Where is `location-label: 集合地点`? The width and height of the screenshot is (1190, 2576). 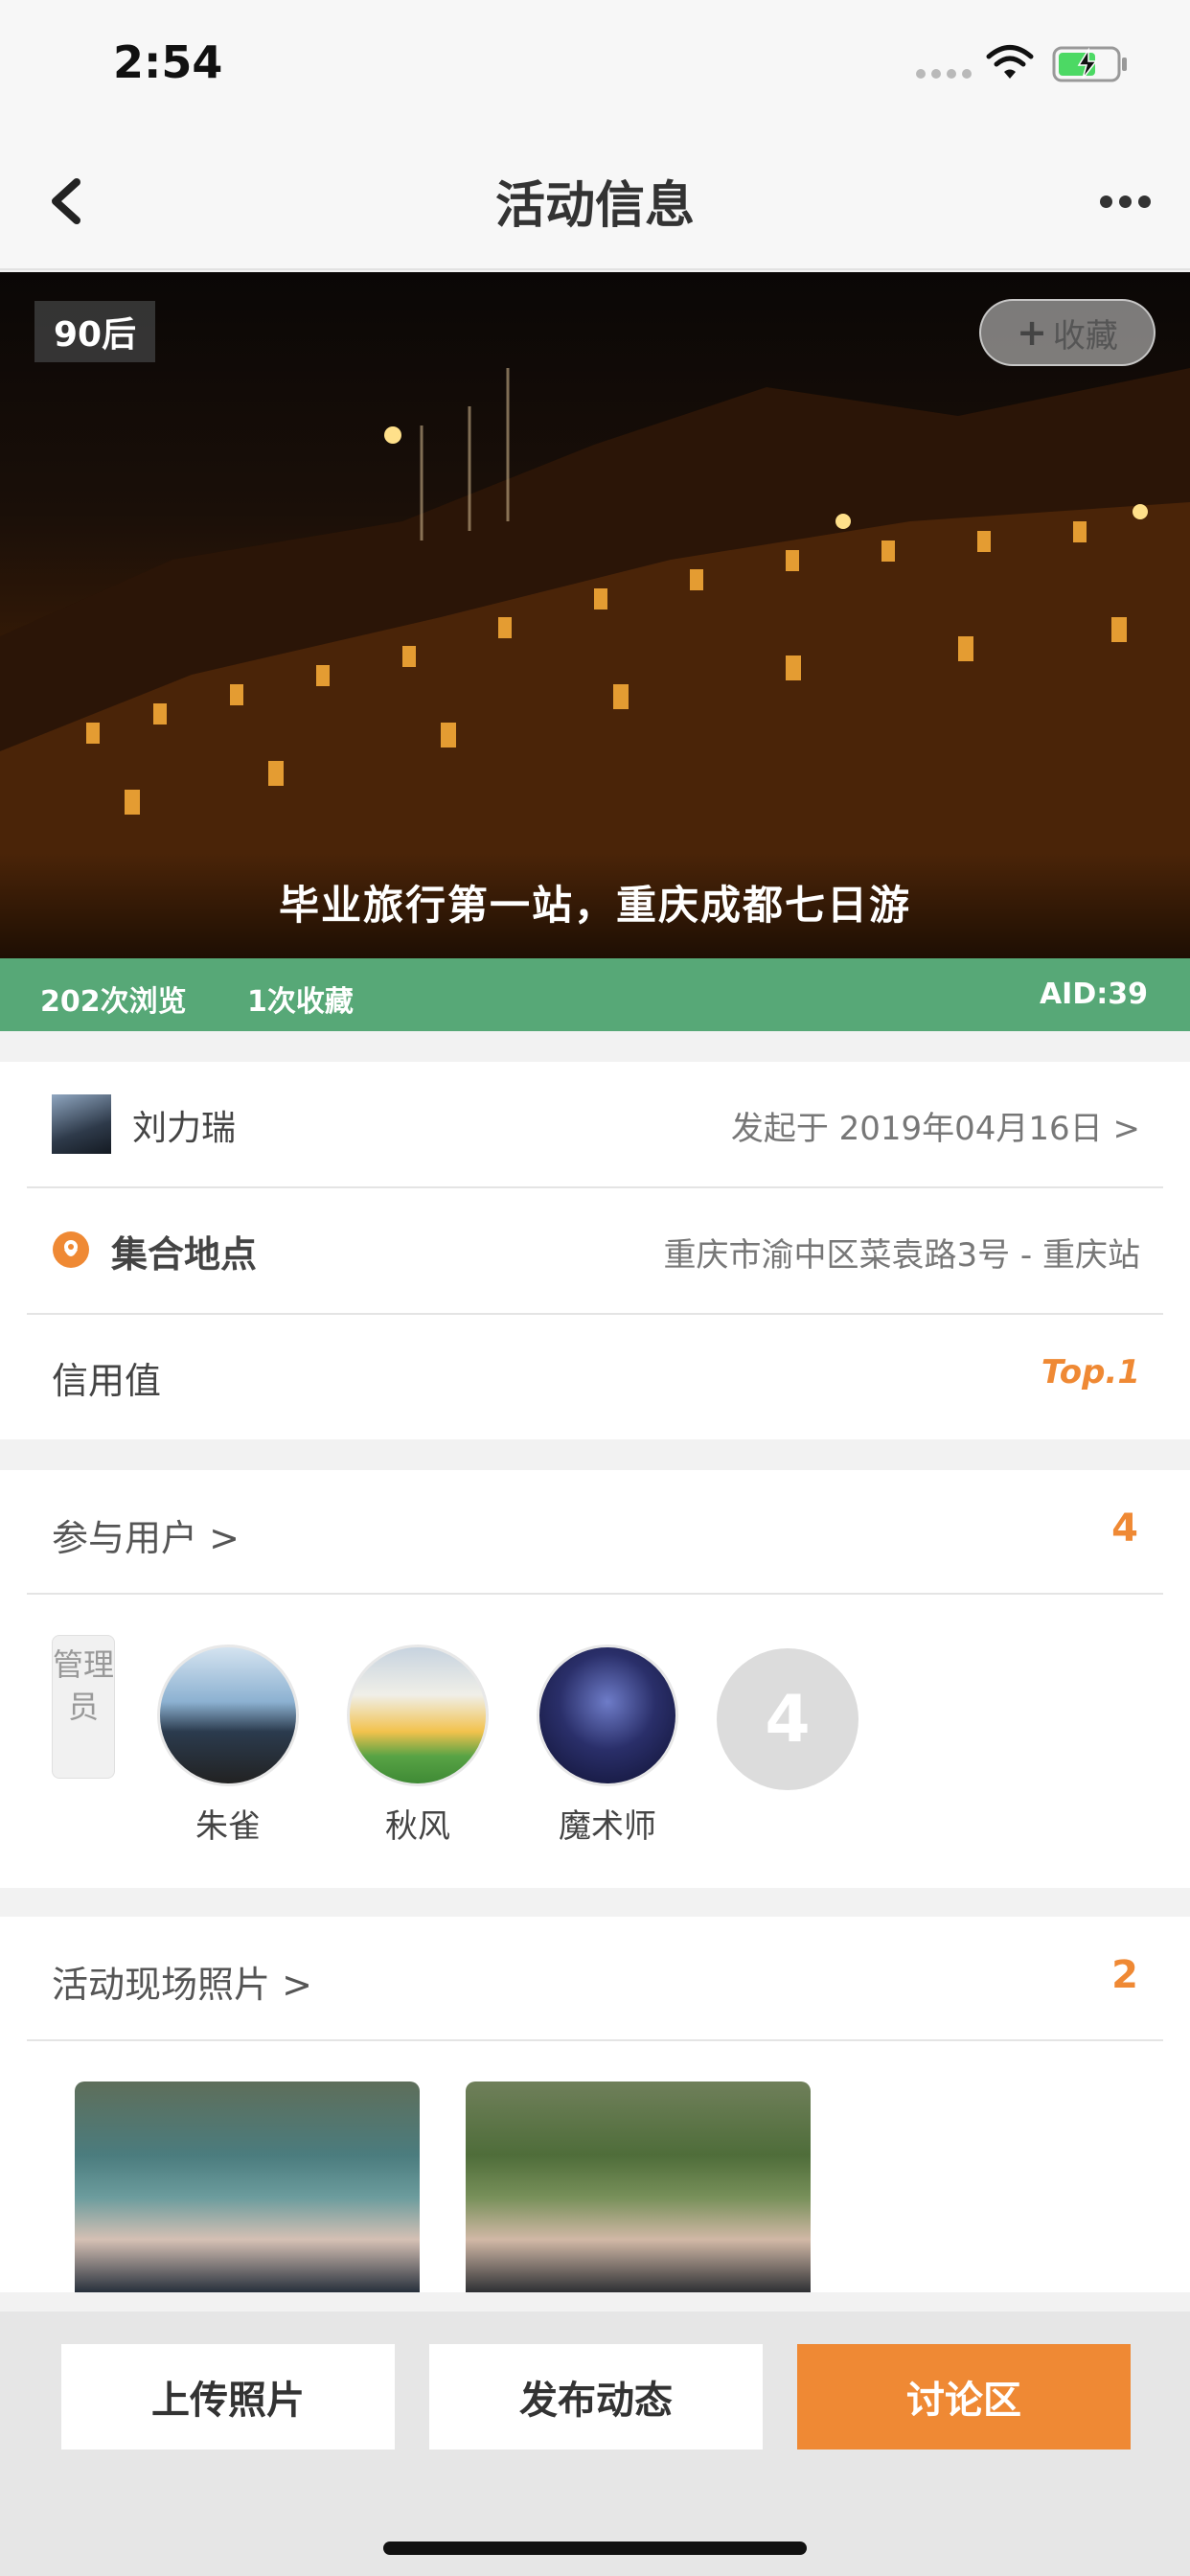
location-label: 集合地点 is located at coordinates (185, 1254).